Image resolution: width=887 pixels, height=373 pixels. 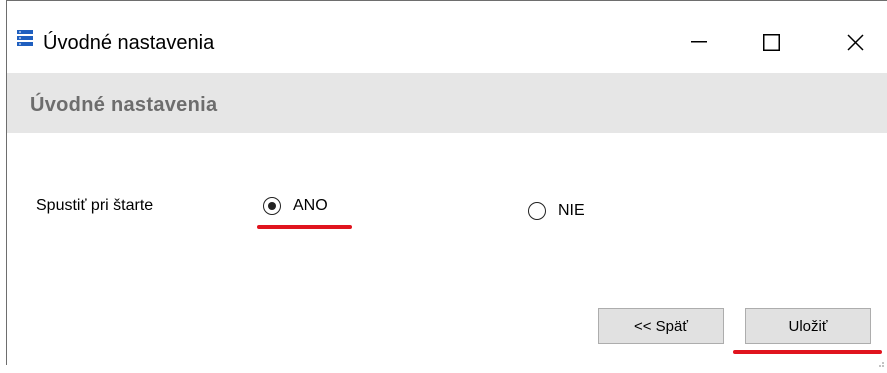 I want to click on radio-ano-indicator, so click(x=272, y=206).